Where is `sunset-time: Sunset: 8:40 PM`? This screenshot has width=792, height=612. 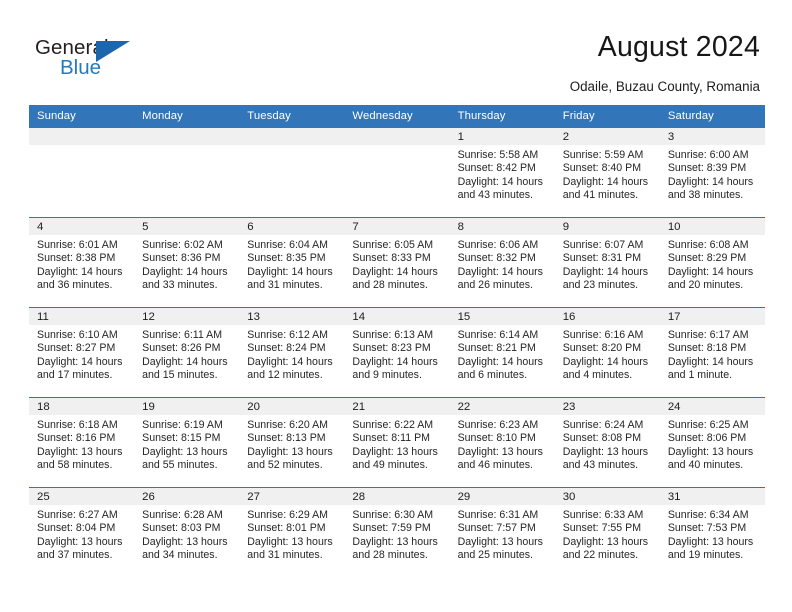 sunset-time: Sunset: 8:40 PM is located at coordinates (602, 168).